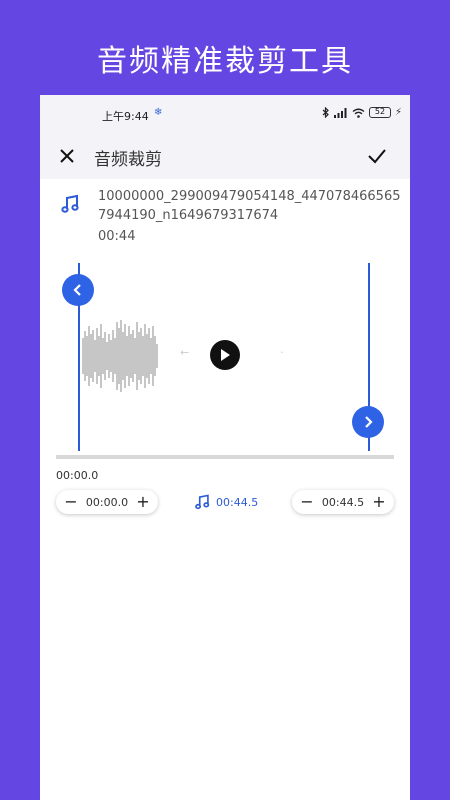 The height and width of the screenshot is (800, 450). Describe the element at coordinates (71, 502) in the screenshot. I see `start-decrease-button: −` at that location.